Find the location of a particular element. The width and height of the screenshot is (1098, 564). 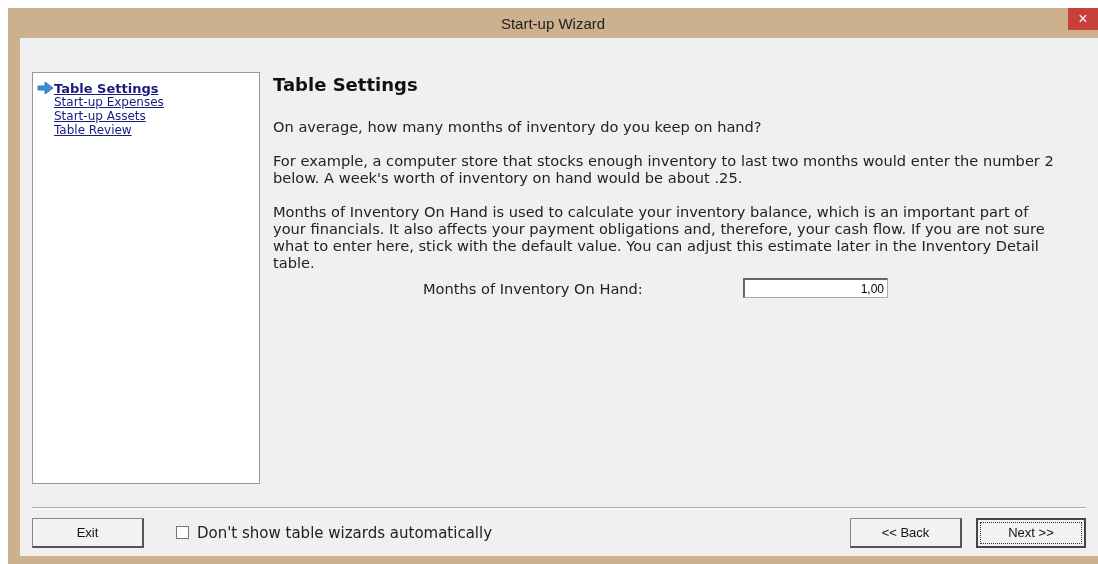

months-input: 1,00 is located at coordinates (815, 288).